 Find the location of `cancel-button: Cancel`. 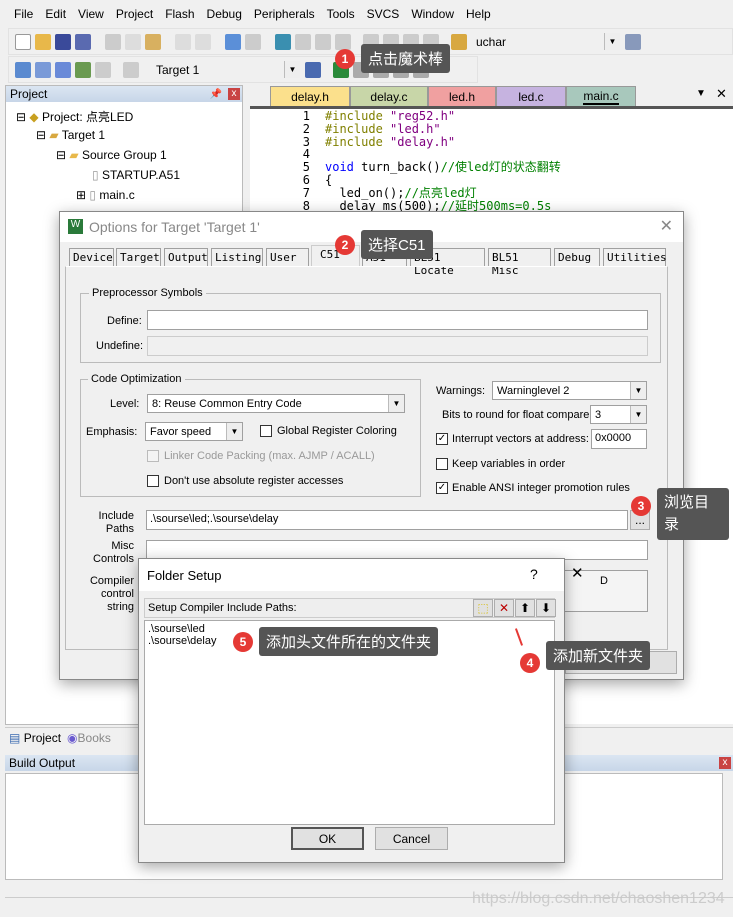

cancel-button: Cancel is located at coordinates (411, 838).